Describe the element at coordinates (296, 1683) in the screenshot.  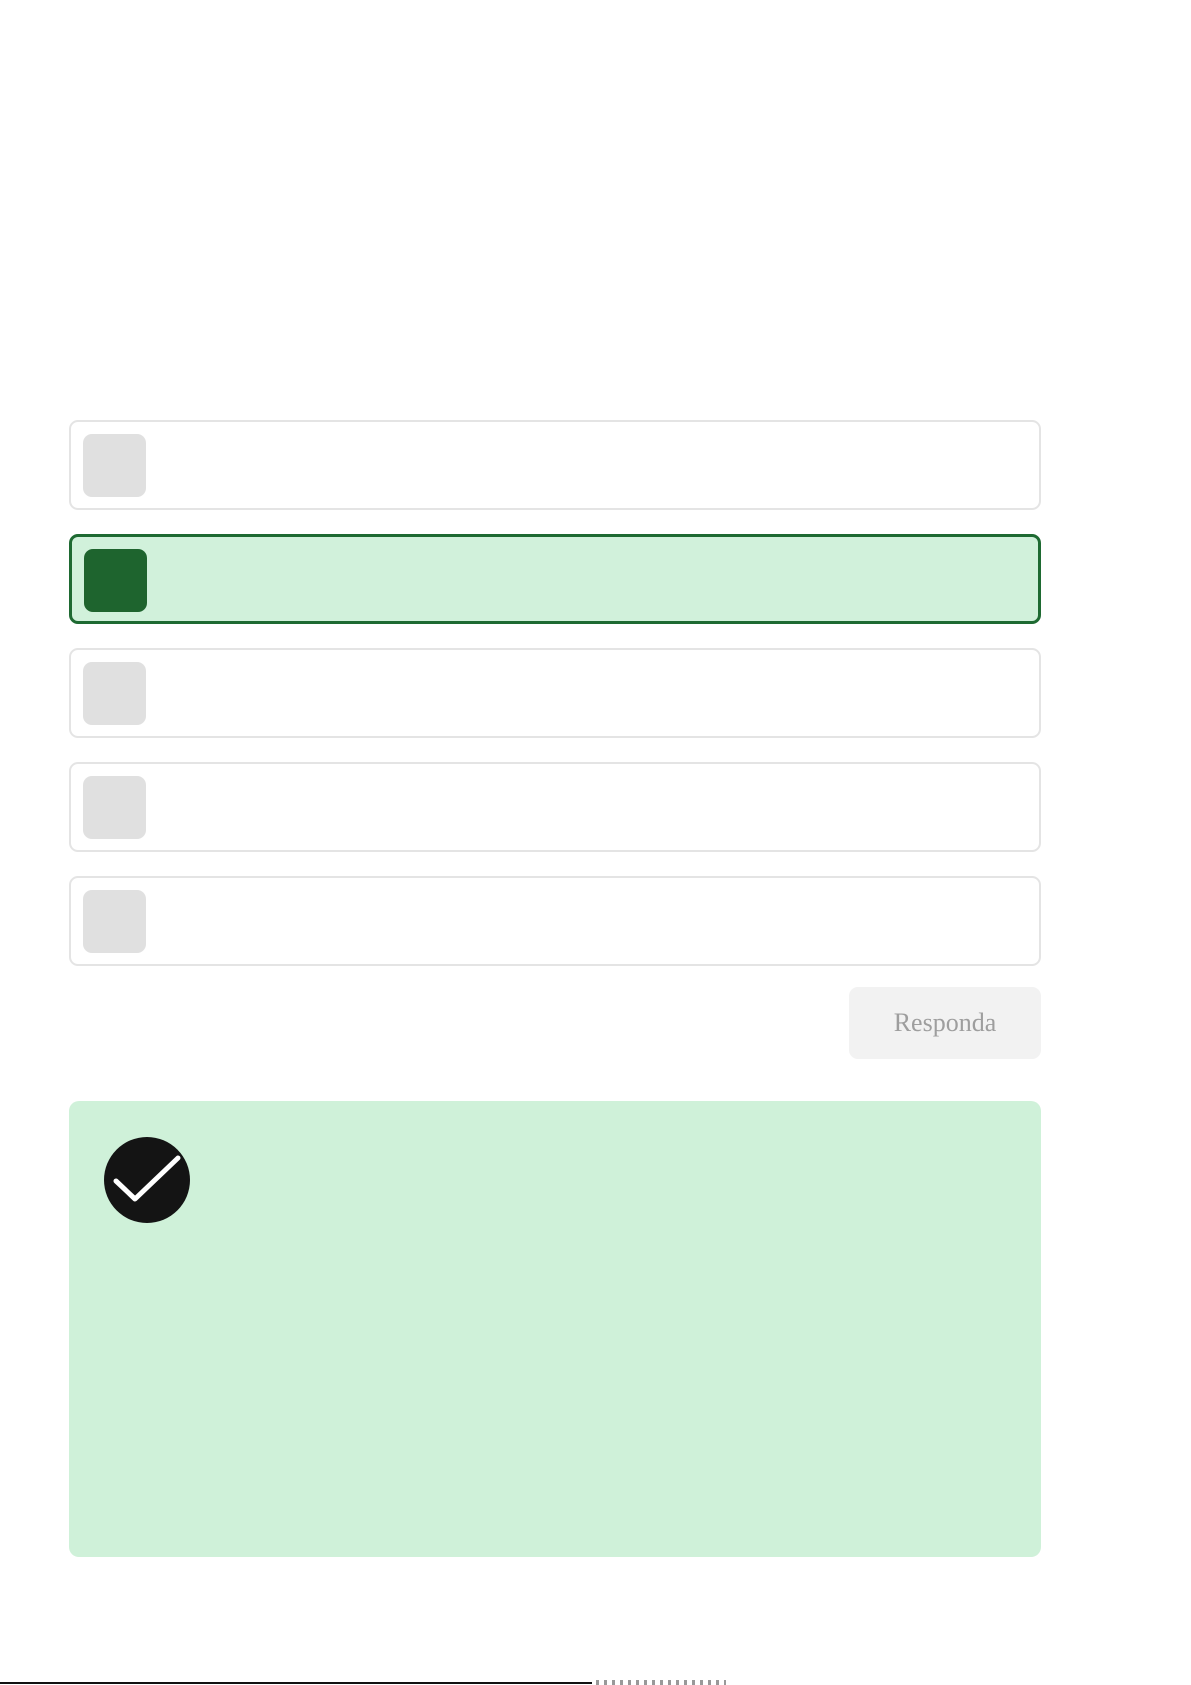
I see `footer-divider` at that location.